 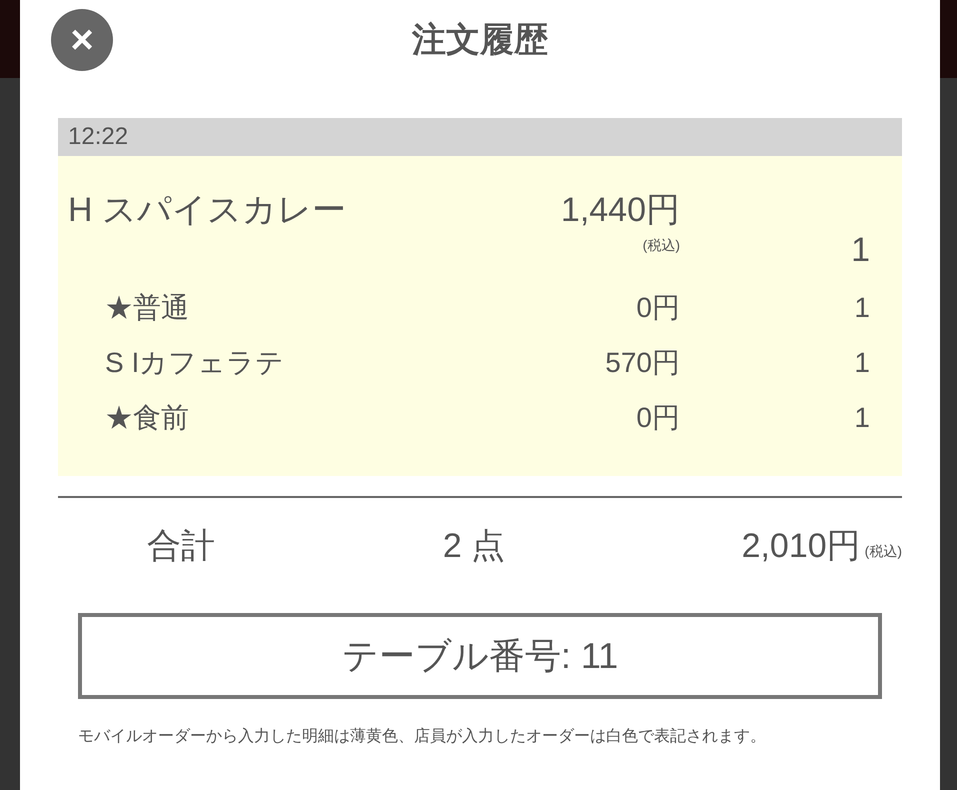 I want to click on item-name: H スパイスカレー, so click(x=207, y=210).